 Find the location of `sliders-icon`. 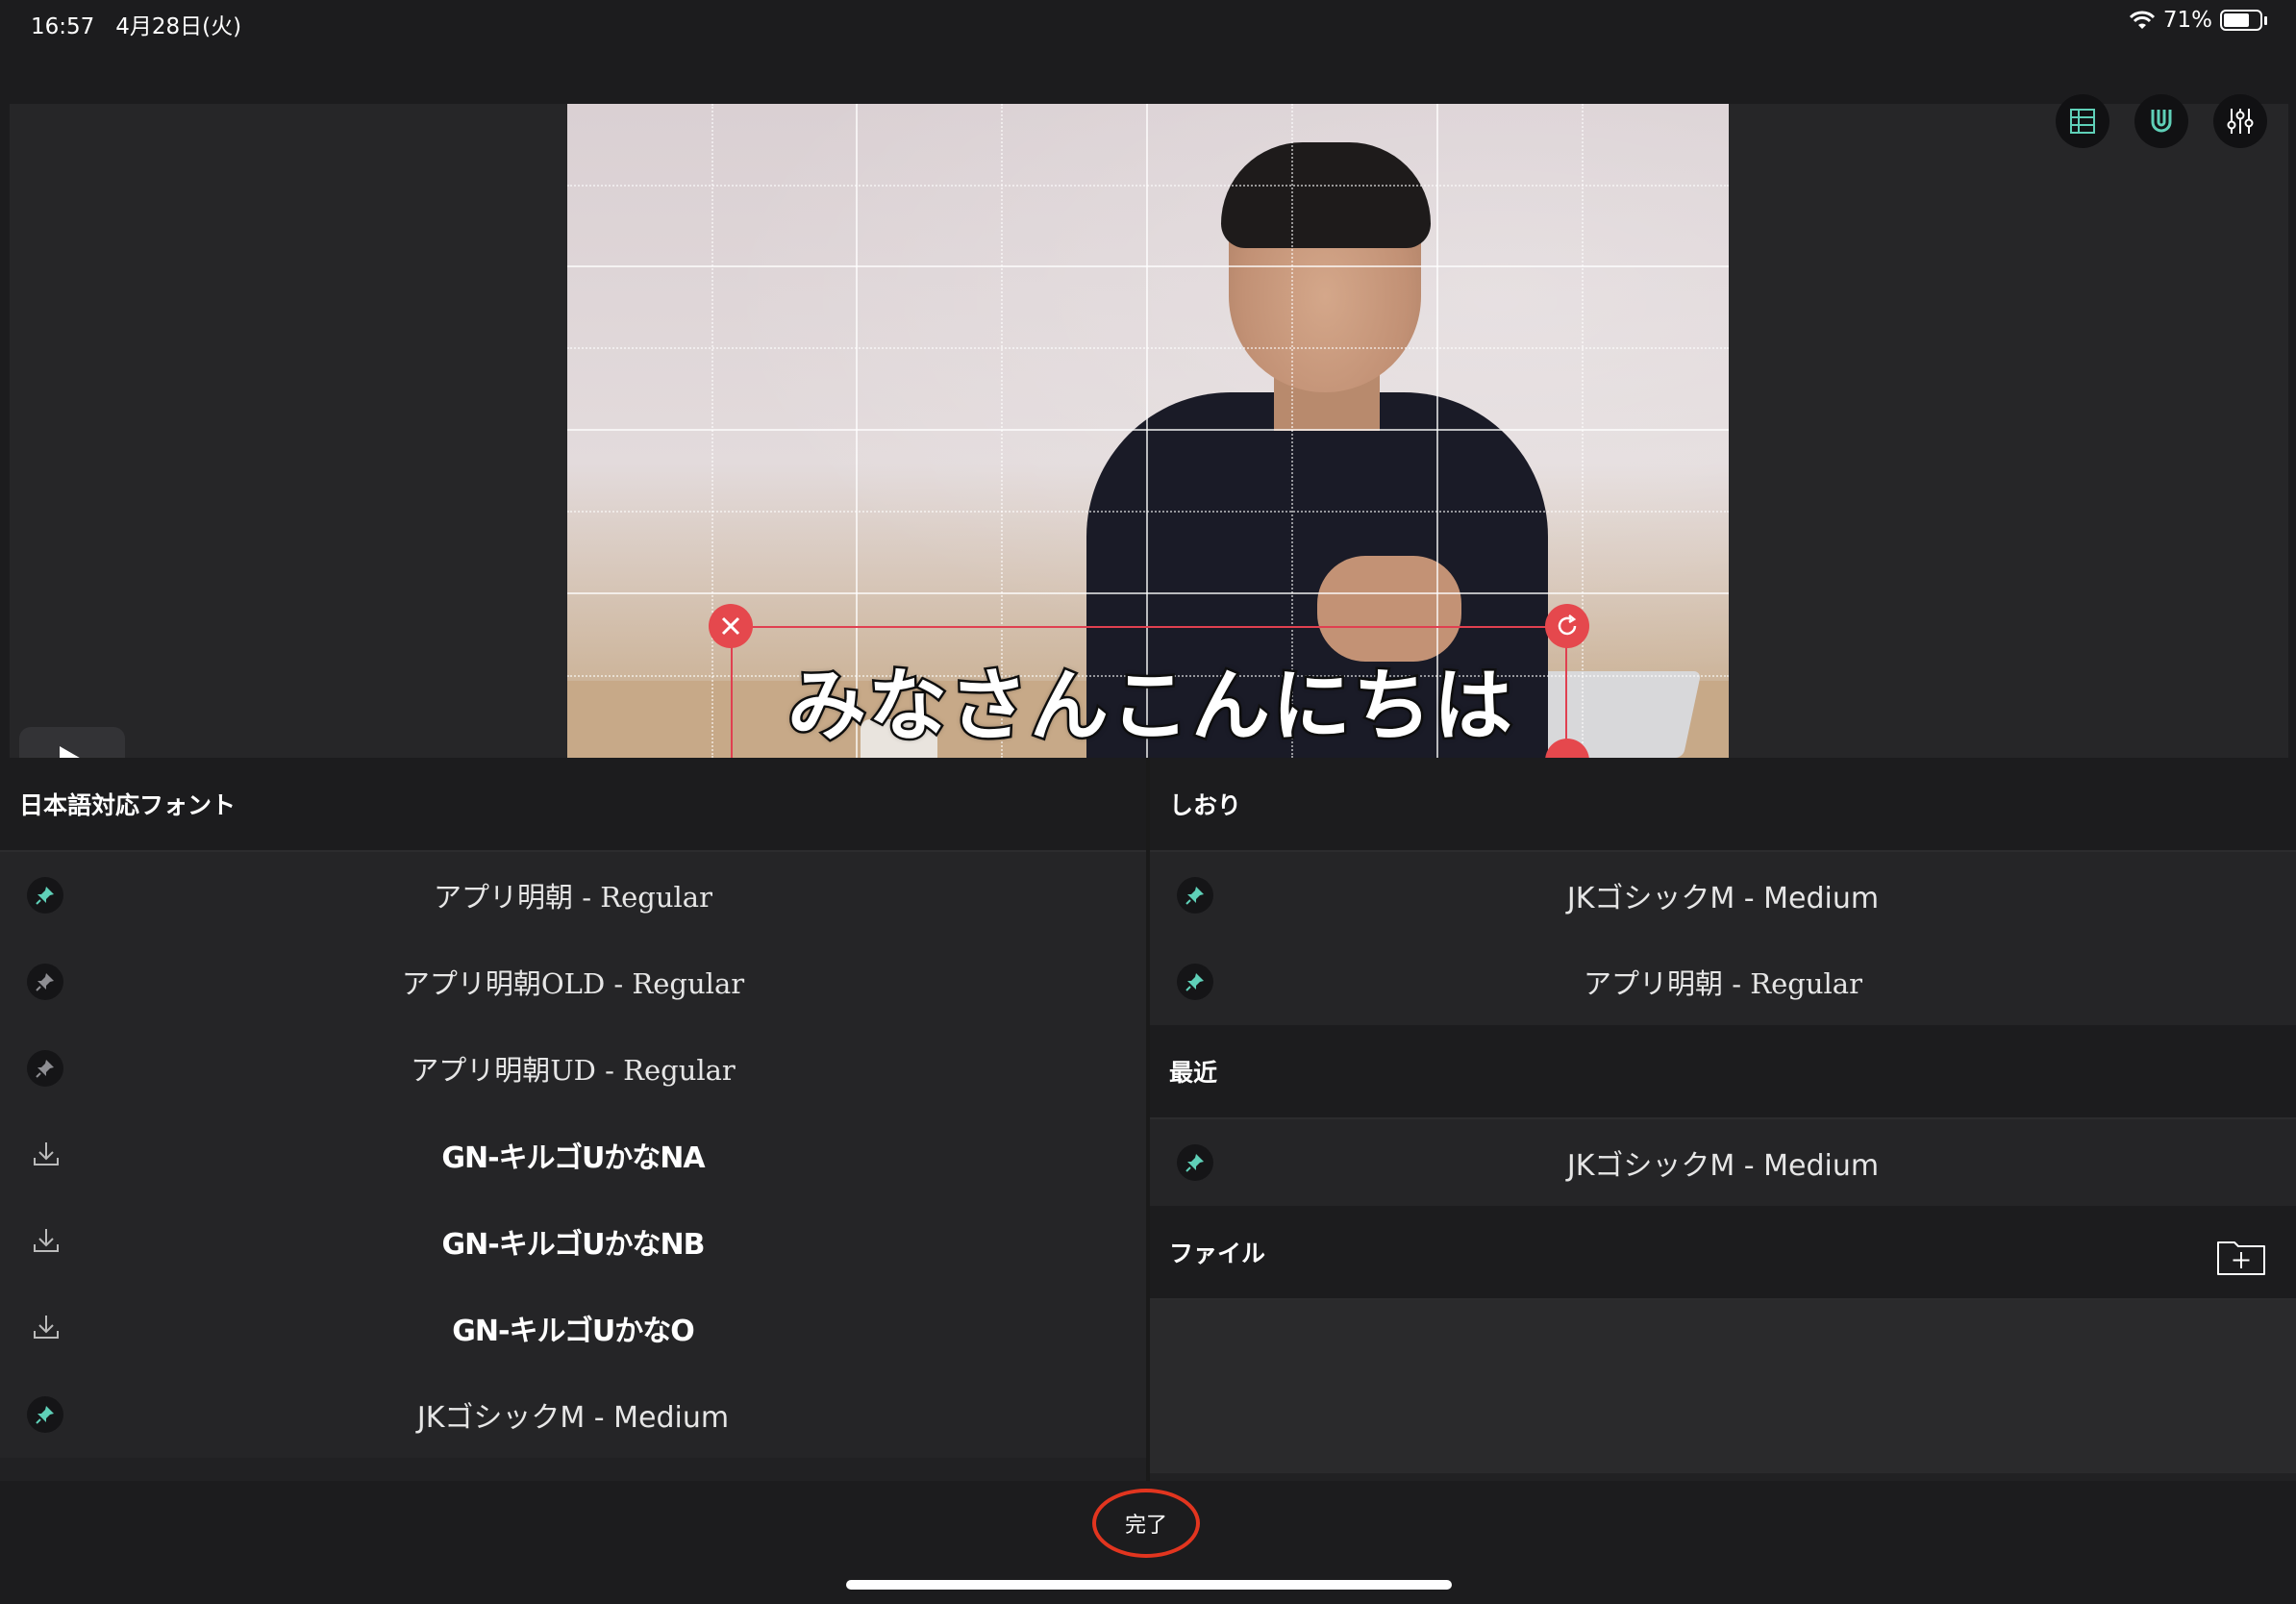

sliders-icon is located at coordinates (2240, 121).